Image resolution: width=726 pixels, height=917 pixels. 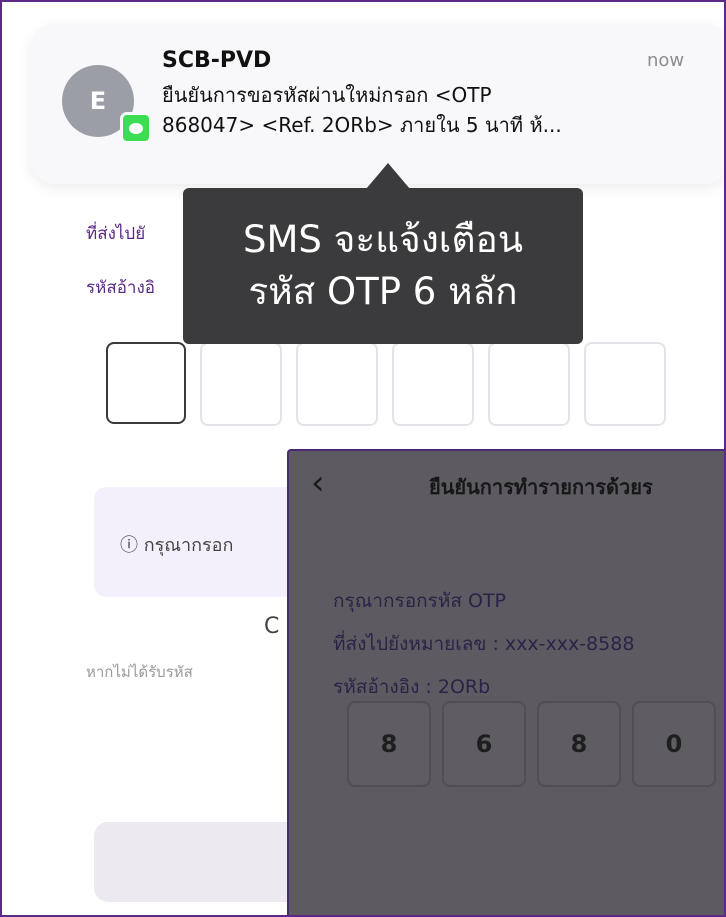 I want to click on notification-body-line-1: ยืนยันการขอรหัสผ่านใหม่กรอก <OTP, so click(x=327, y=95).